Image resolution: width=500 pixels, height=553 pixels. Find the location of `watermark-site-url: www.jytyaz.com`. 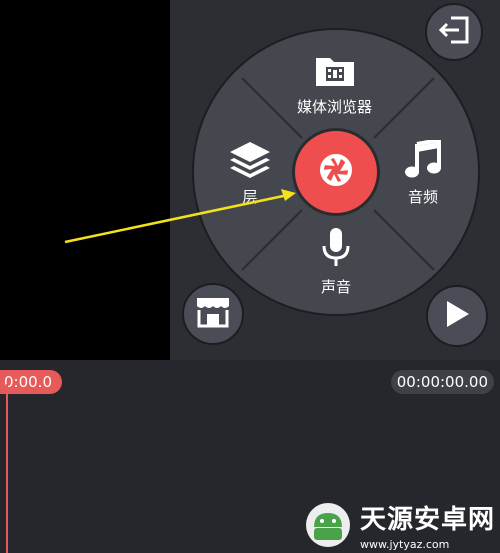

watermark-site-url: www.jytyaz.com is located at coordinates (405, 544).